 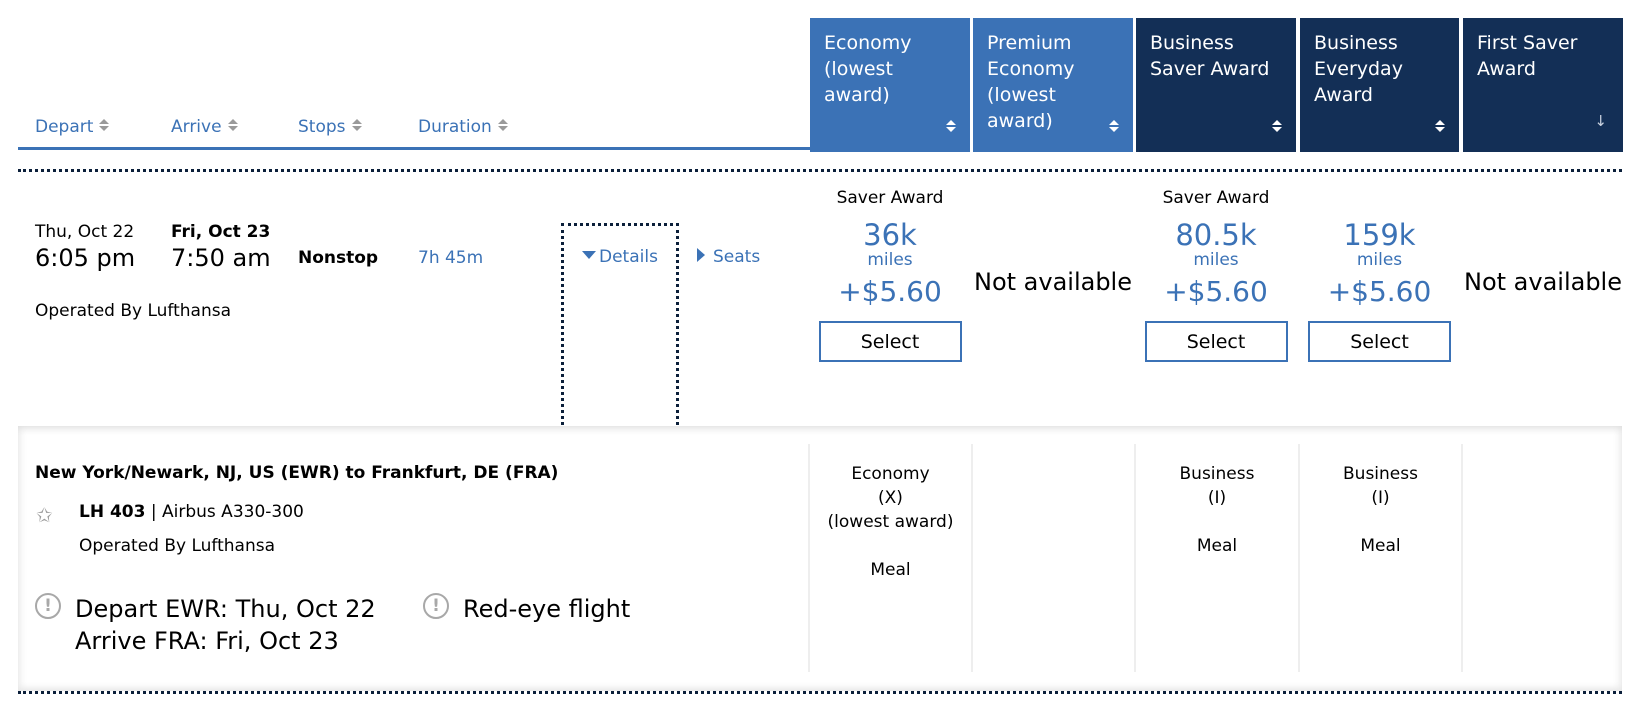 What do you see at coordinates (737, 257) in the screenshot?
I see `seats-label: Seats` at bounding box center [737, 257].